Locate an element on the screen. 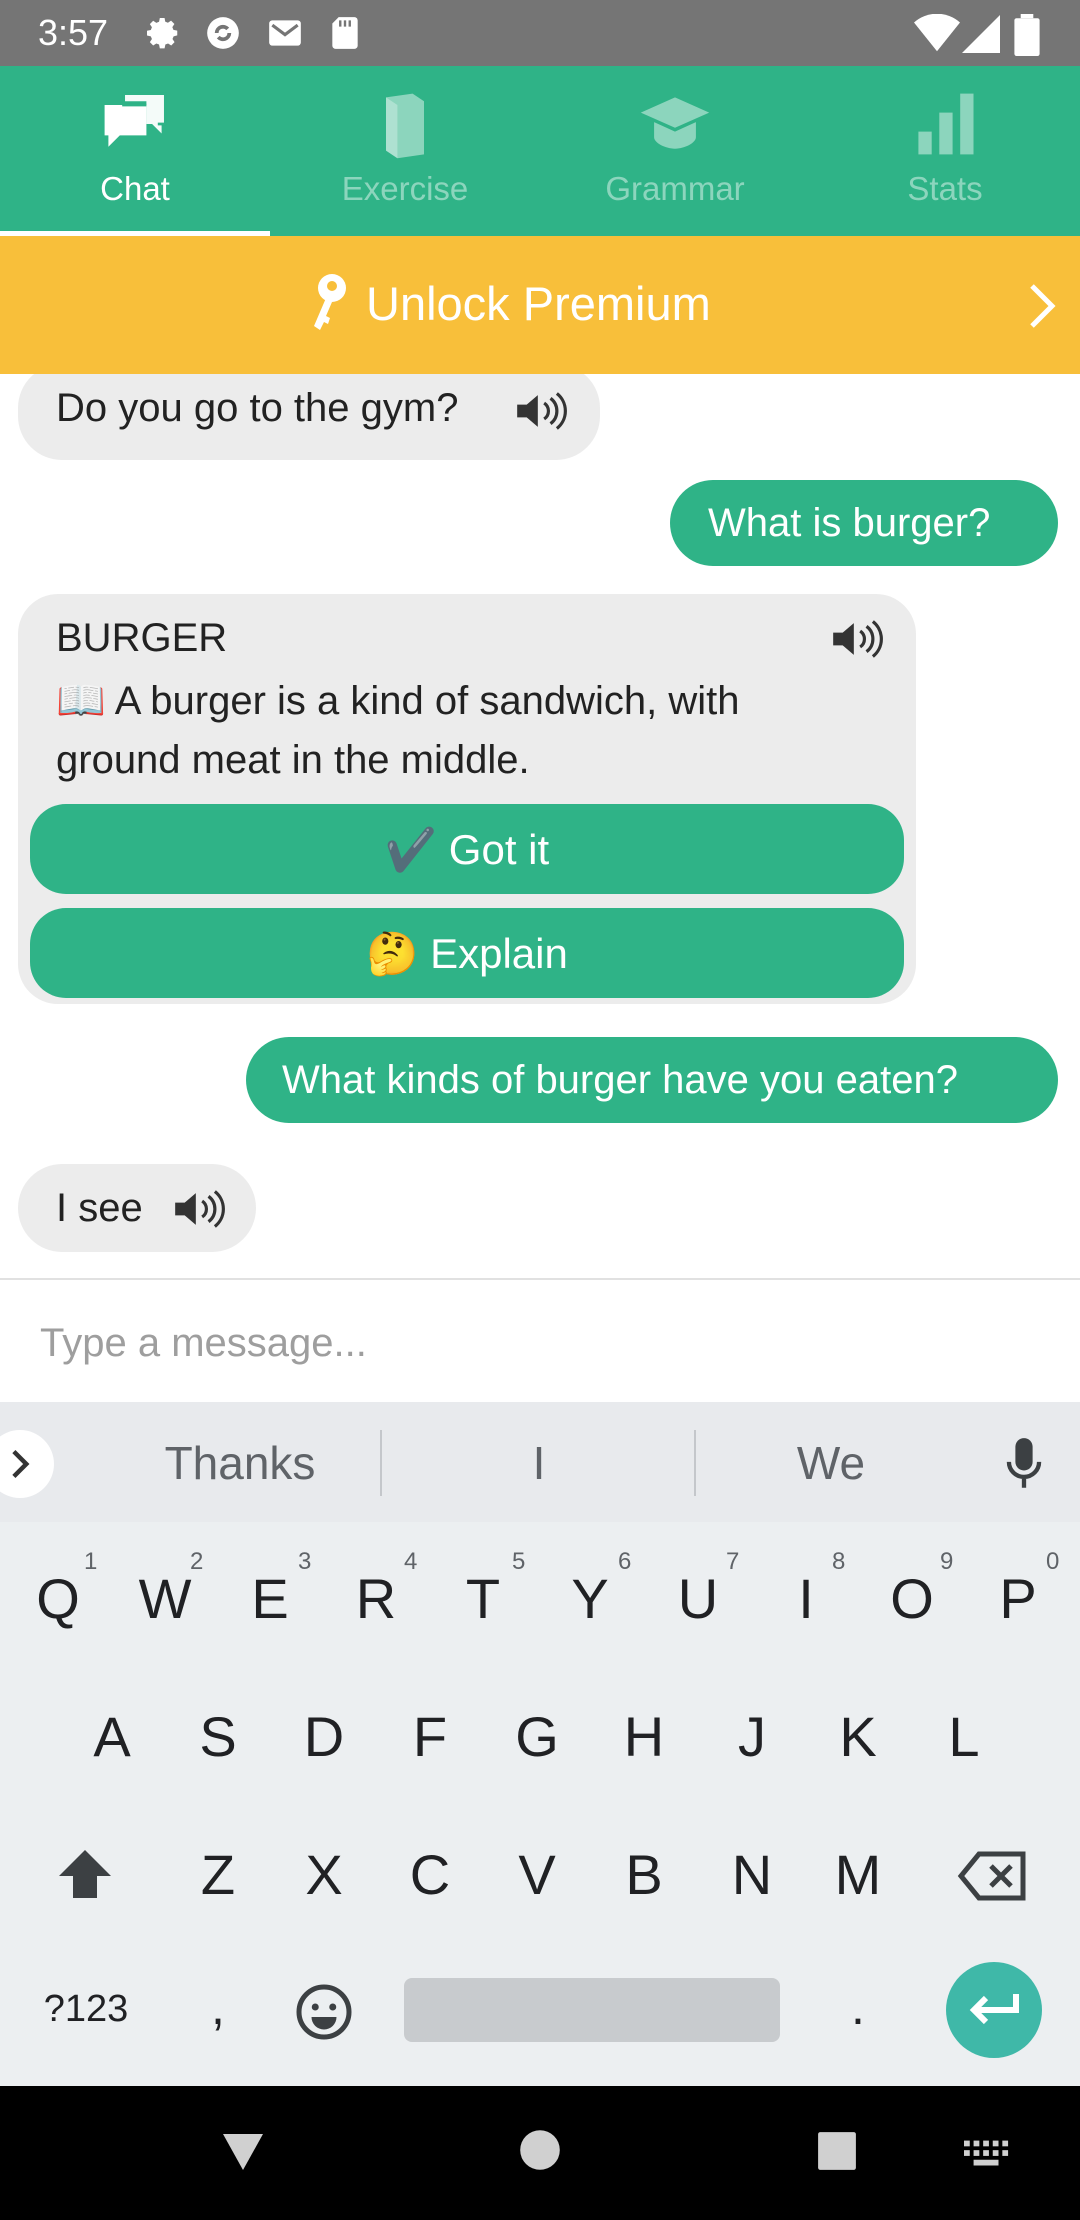 Image resolution: width=1080 pixels, height=2220 pixels. status-time: 3:57 is located at coordinates (73, 32).